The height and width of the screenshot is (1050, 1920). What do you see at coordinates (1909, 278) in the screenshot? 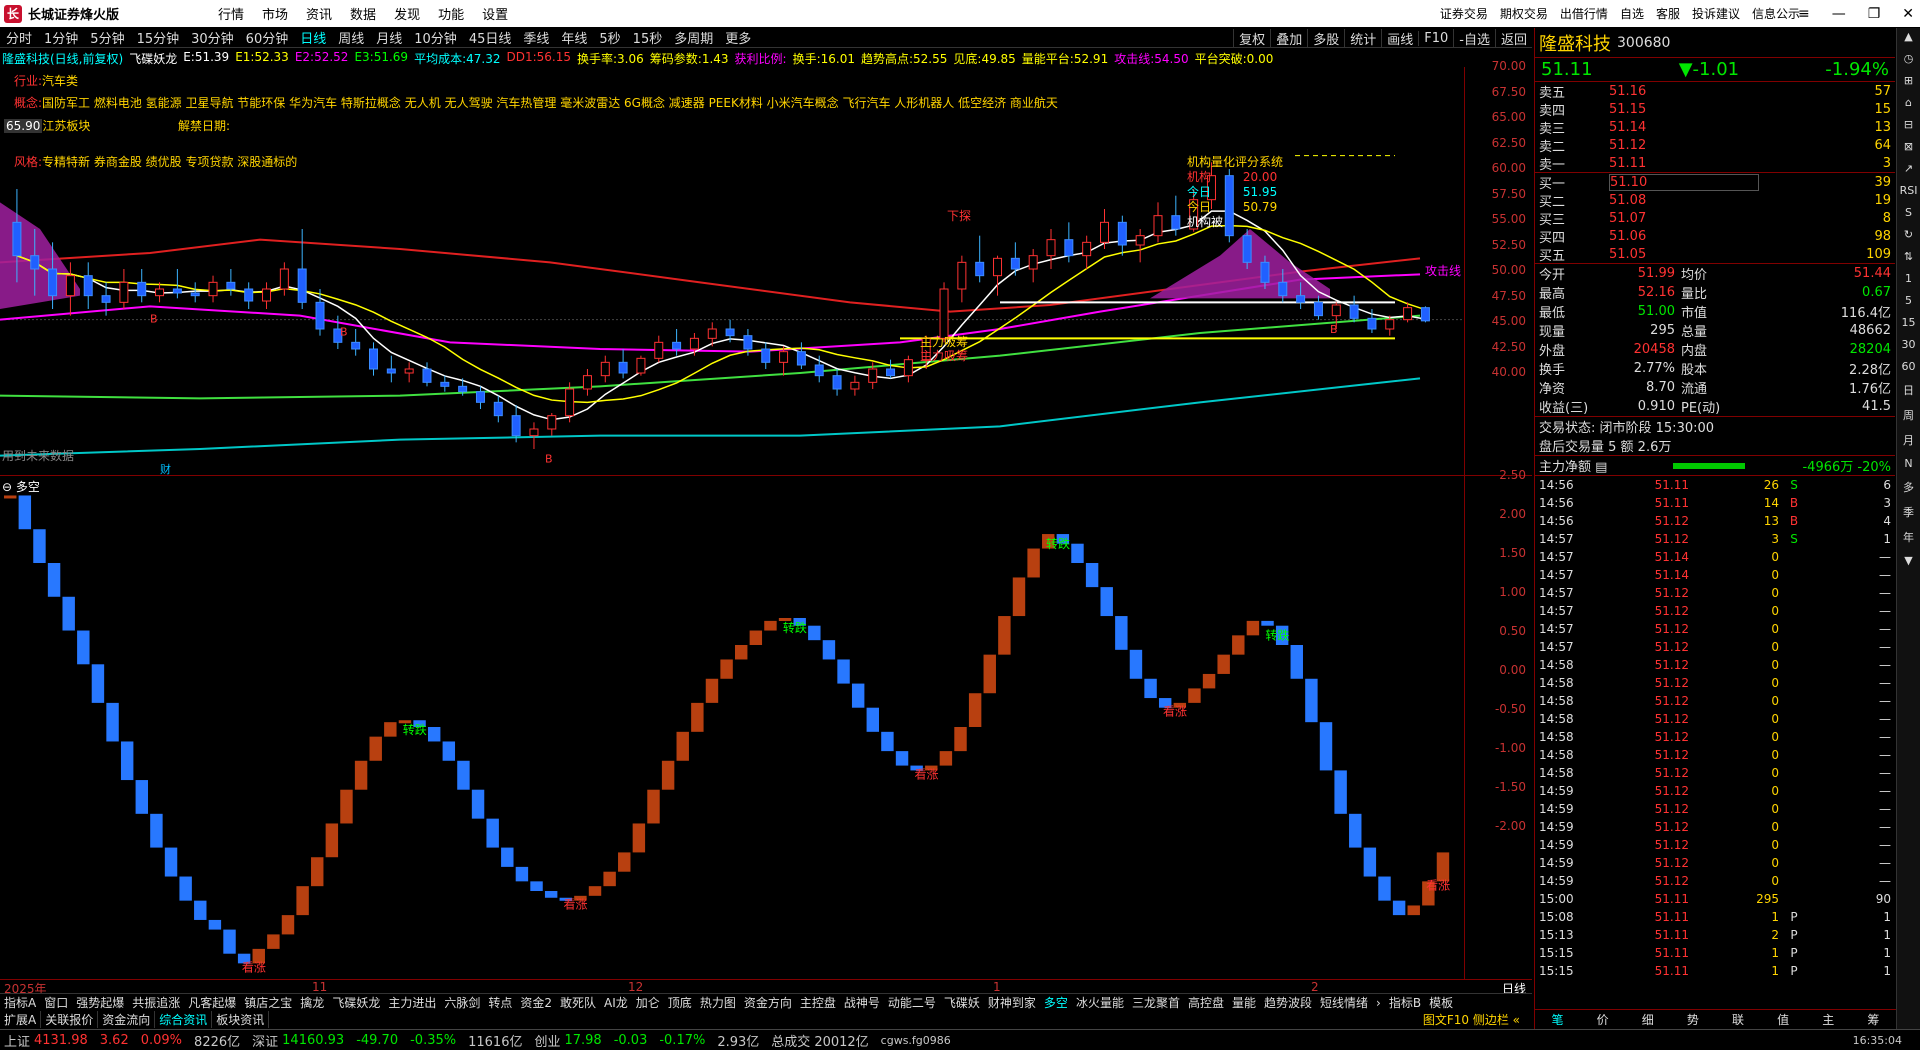
I see `sidebar-button: 1` at bounding box center [1909, 278].